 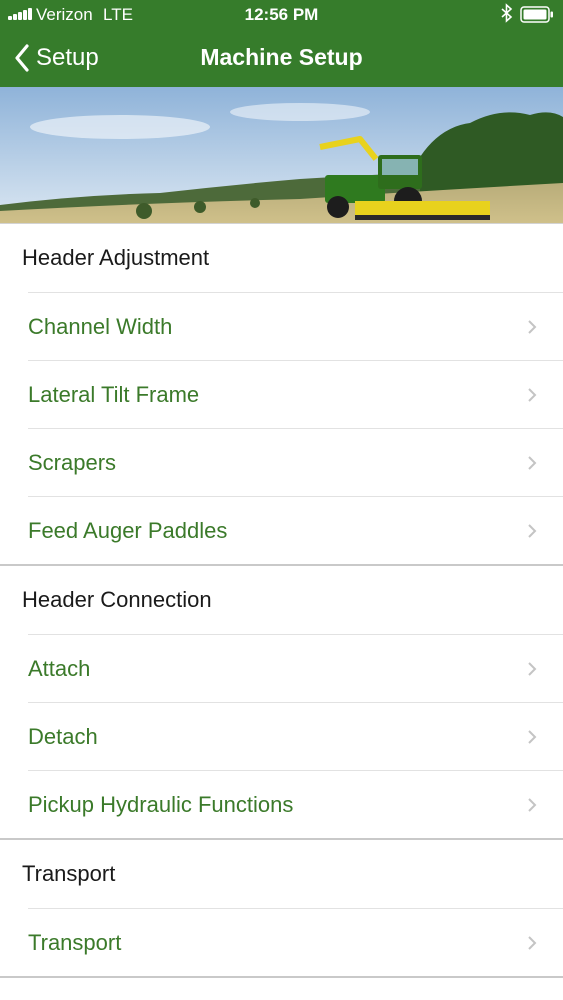 What do you see at coordinates (75, 942) in the screenshot?
I see `list-item-label: Transport` at bounding box center [75, 942].